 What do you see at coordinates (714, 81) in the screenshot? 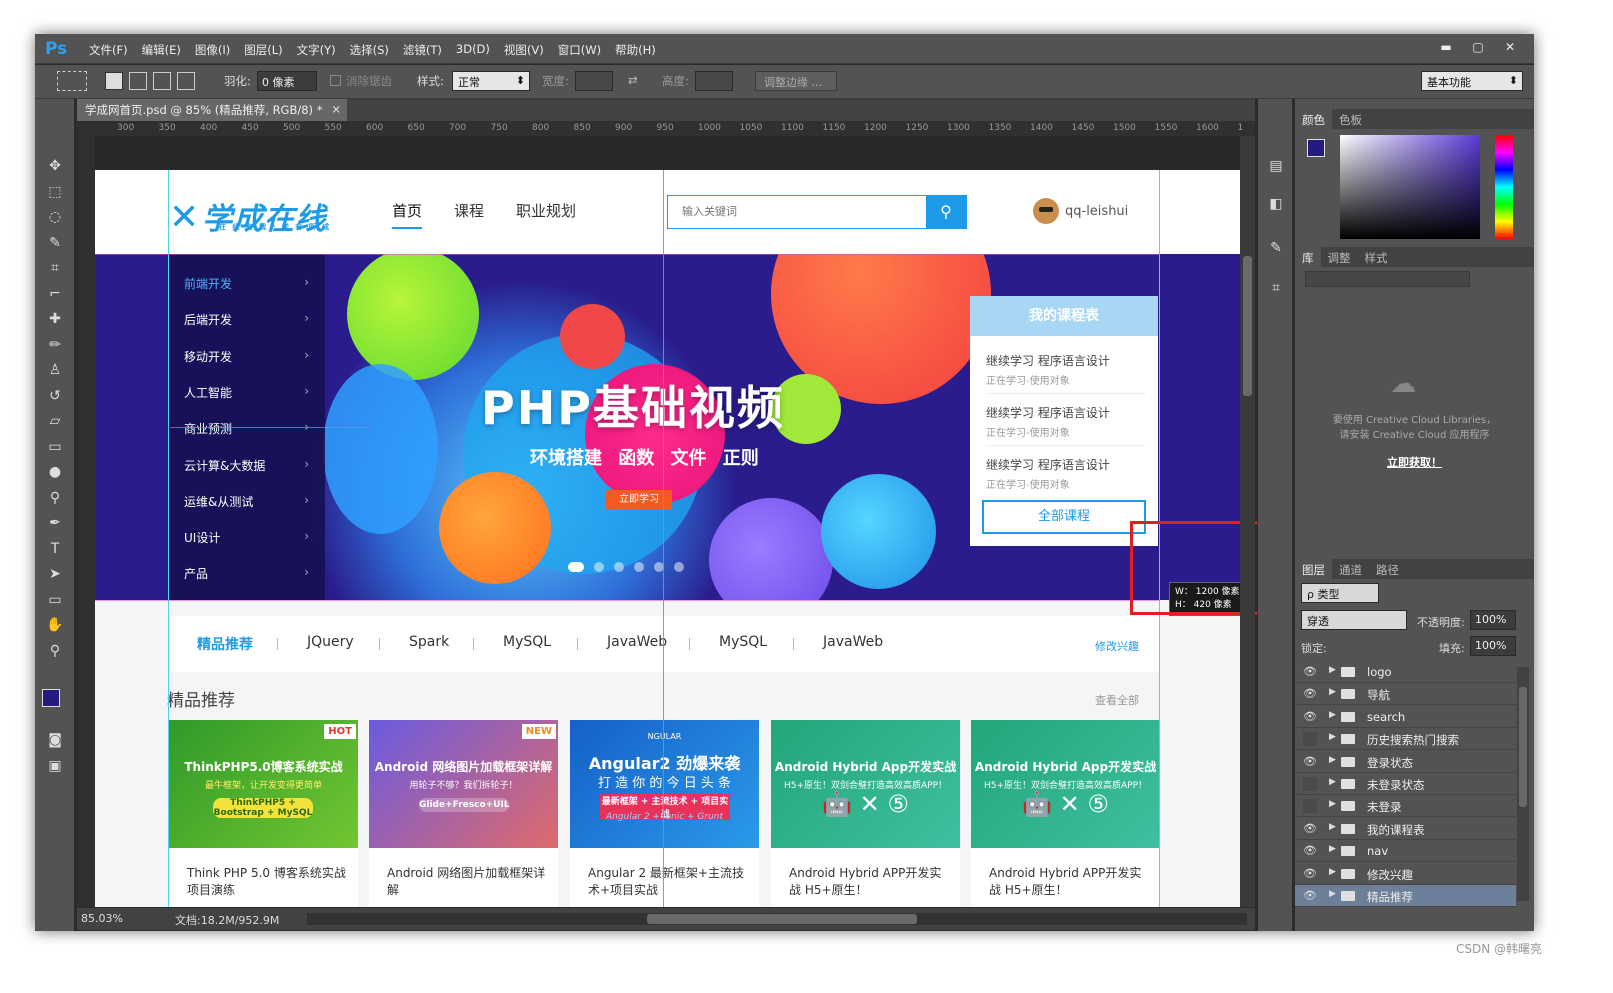
I see `height-input` at bounding box center [714, 81].